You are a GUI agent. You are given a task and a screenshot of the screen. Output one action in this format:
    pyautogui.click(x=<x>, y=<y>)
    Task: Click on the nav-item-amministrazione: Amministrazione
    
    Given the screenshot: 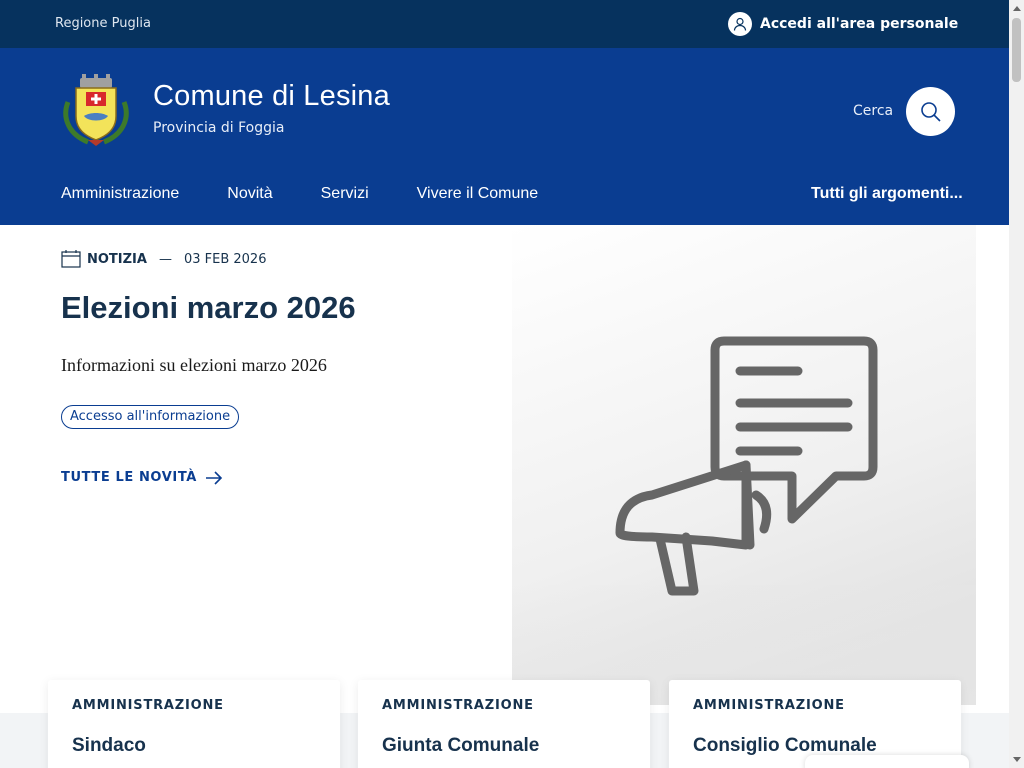 What is the action you would take?
    pyautogui.click(x=120, y=194)
    